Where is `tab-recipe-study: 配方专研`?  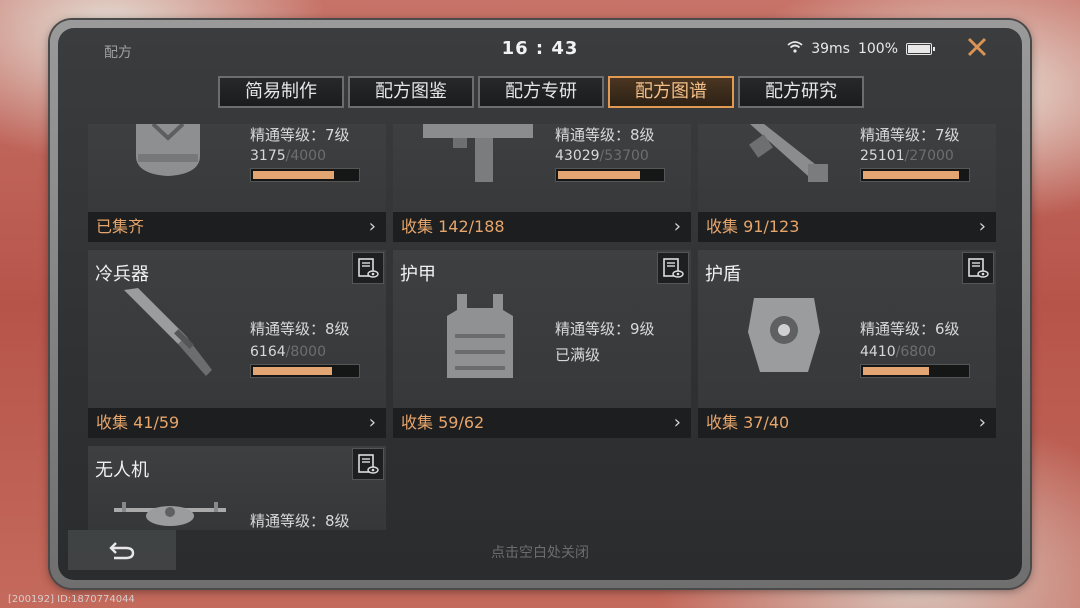
tab-recipe-study: 配方专研 is located at coordinates (541, 92).